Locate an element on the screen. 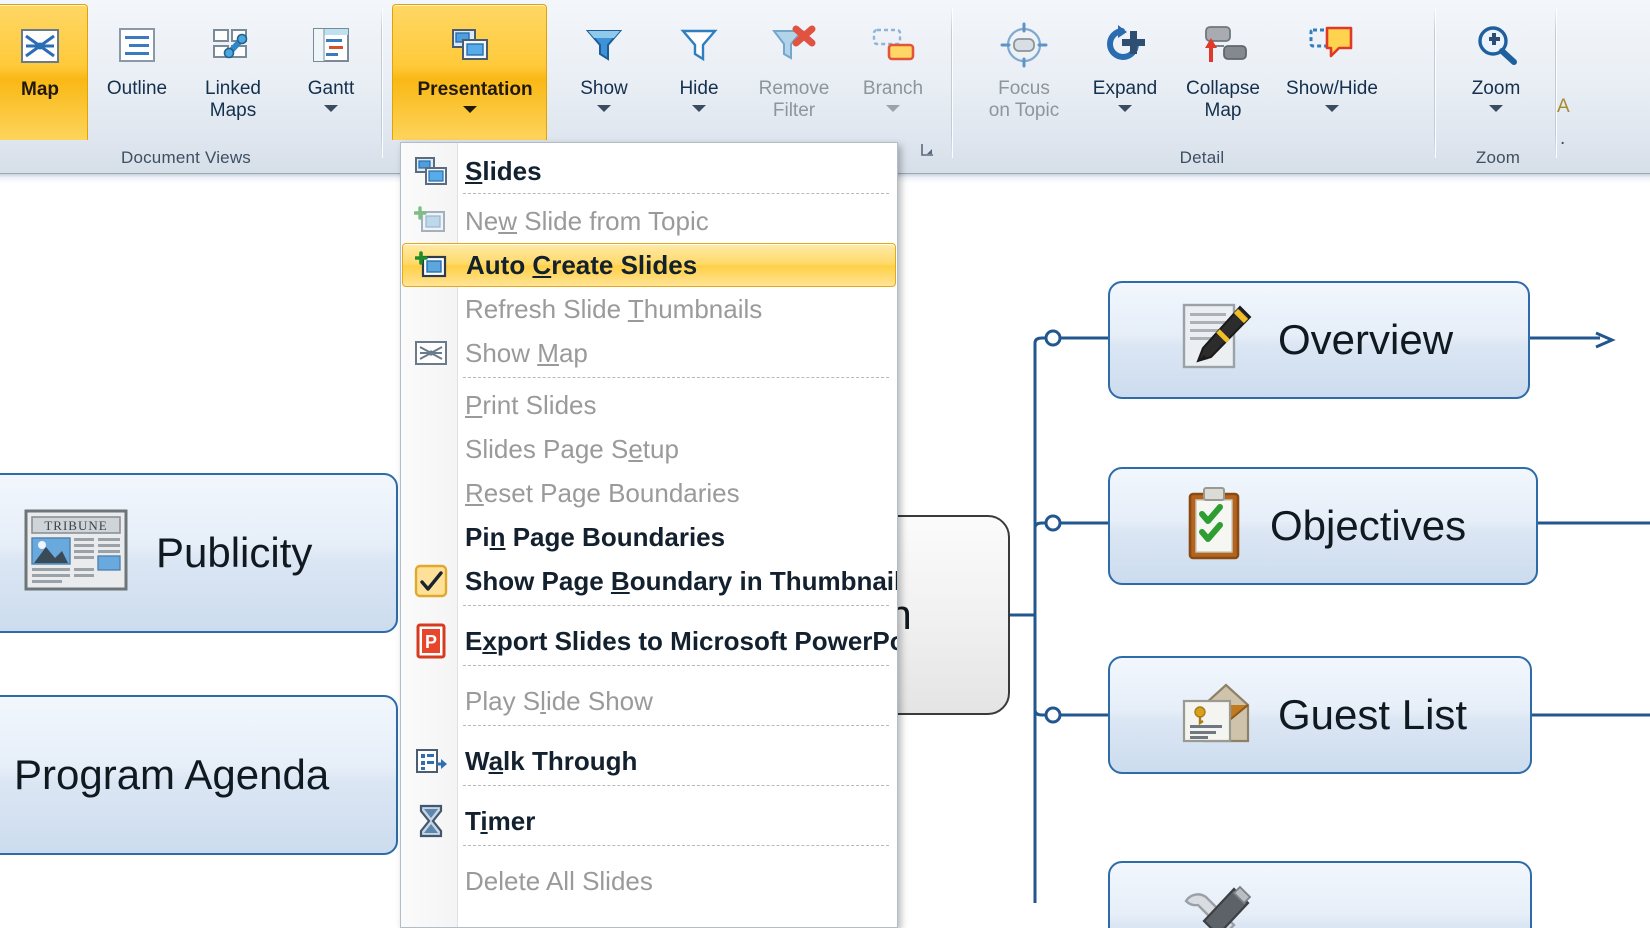 The height and width of the screenshot is (928, 1650). ribbon-button-outline: Outline is located at coordinates (137, 72).